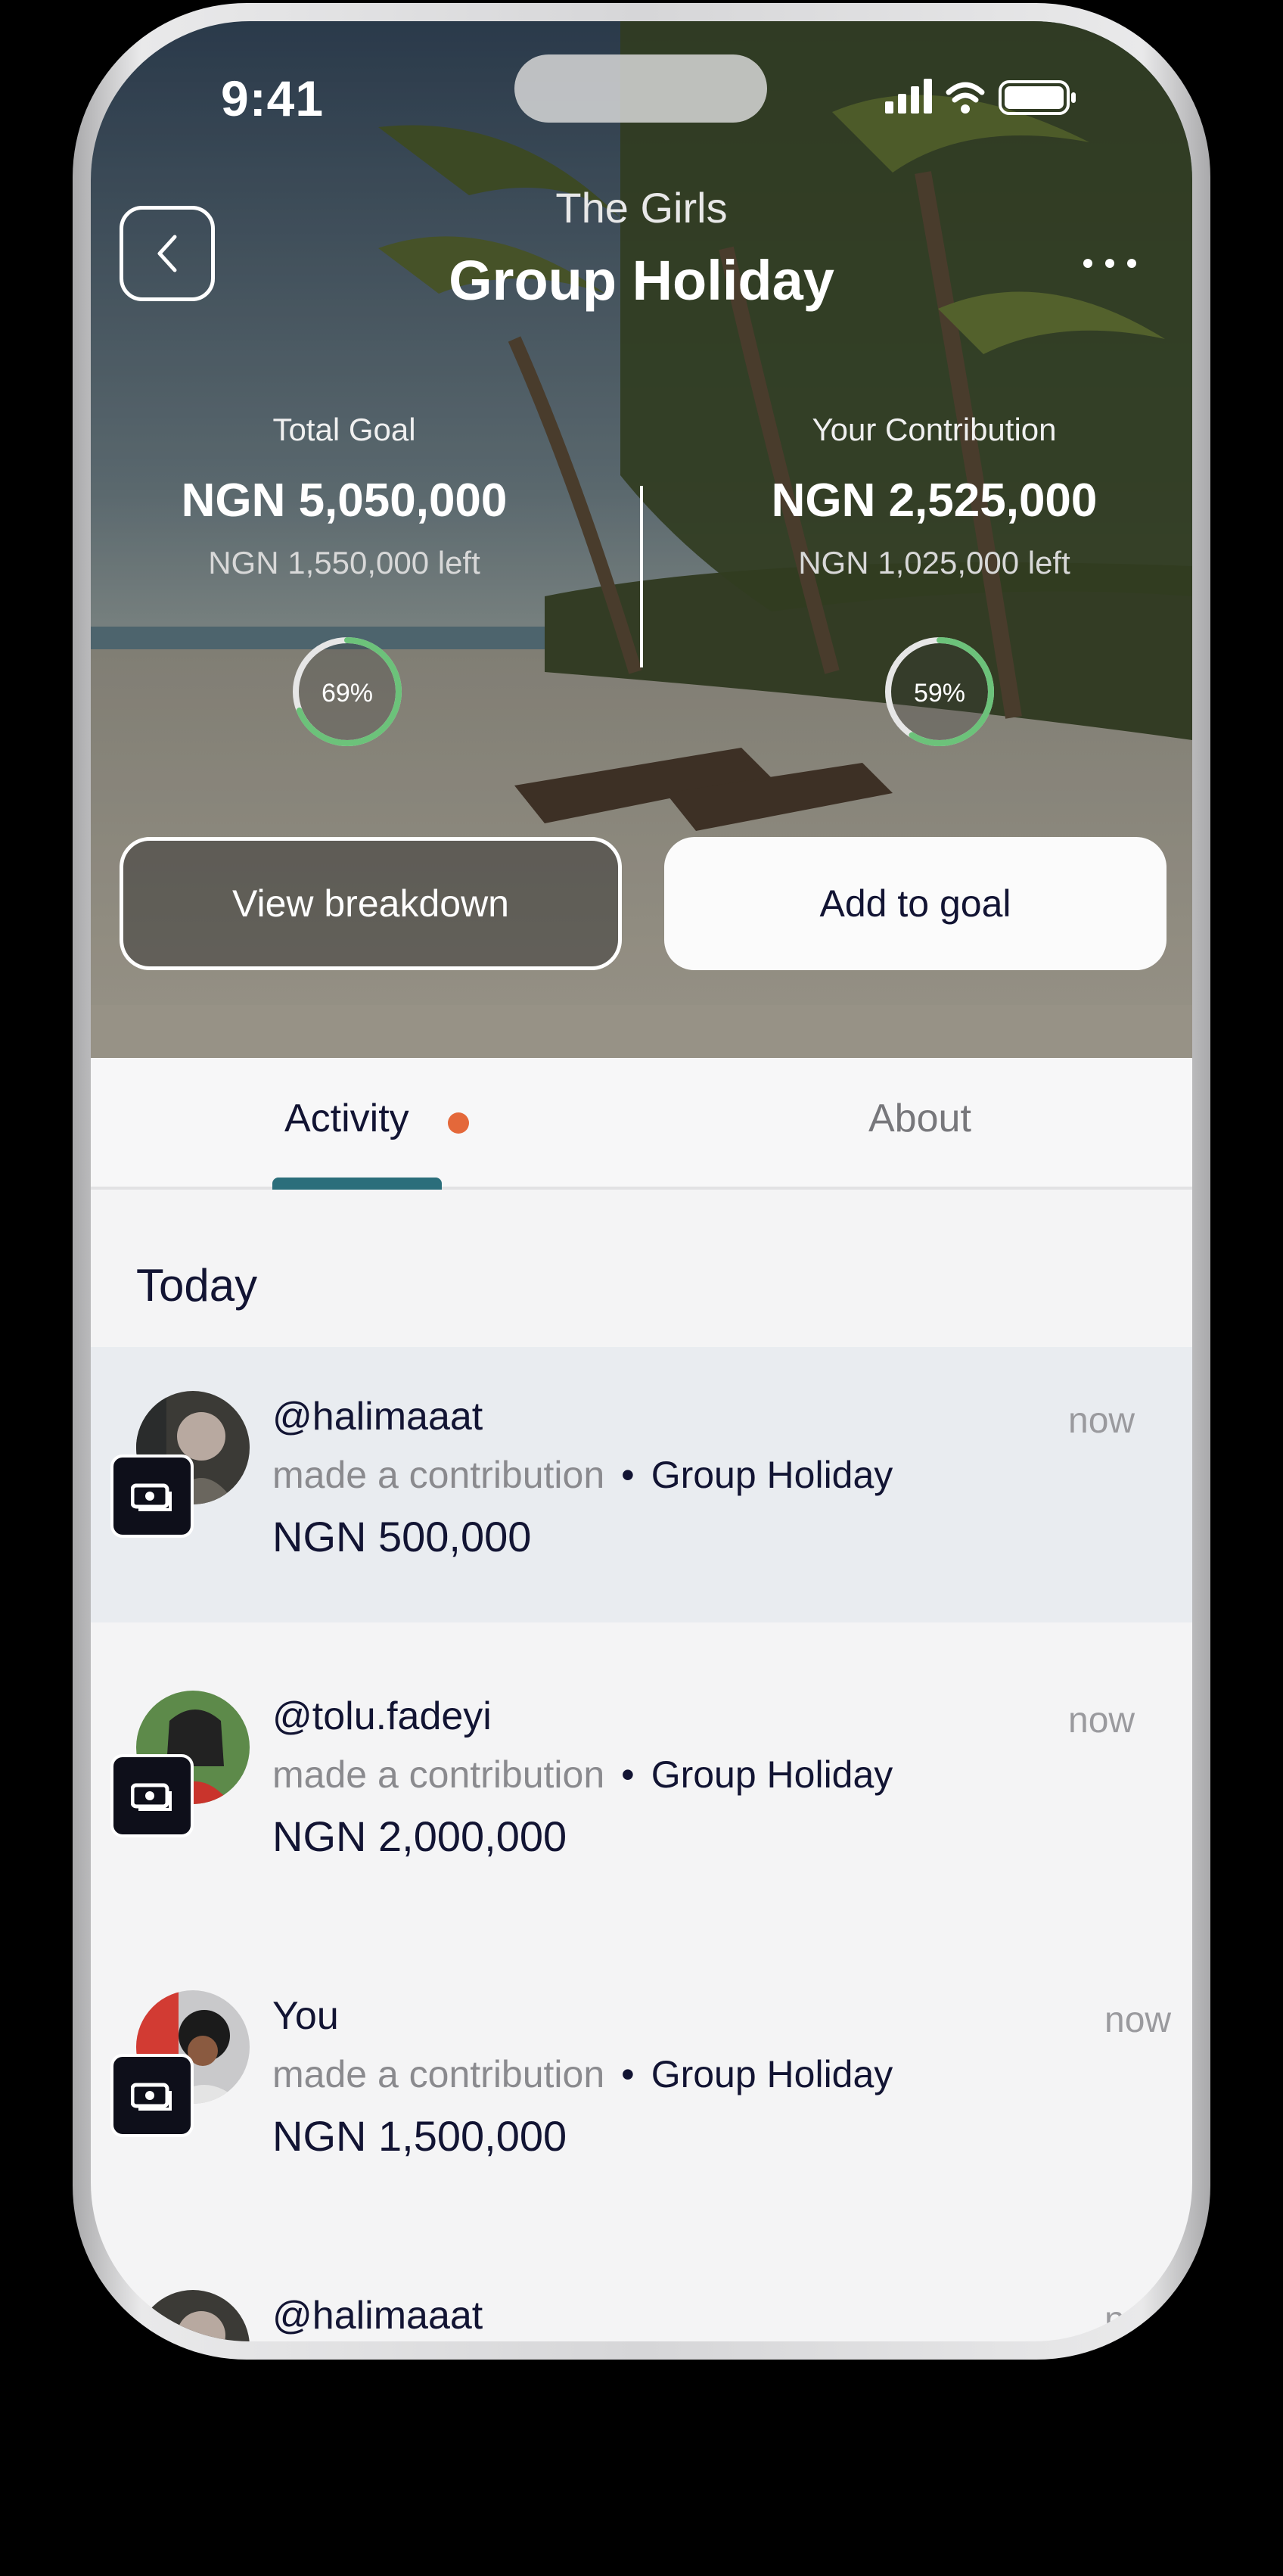 The image size is (1283, 2576). I want to click on your-contribution-remaining: NGN 1,025,000 left, so click(934, 562).